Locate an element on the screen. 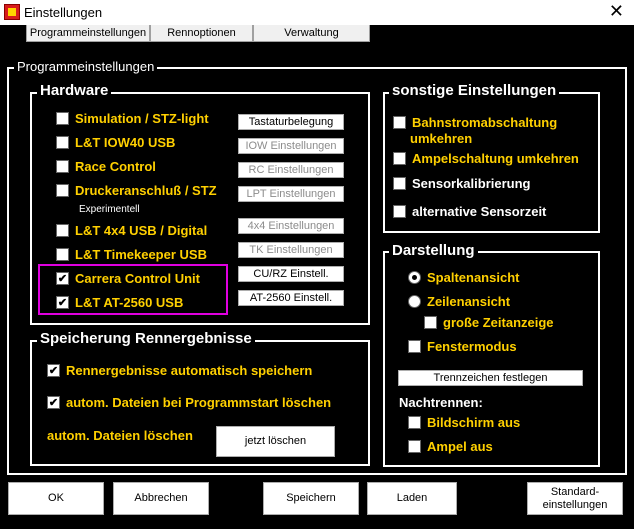 Image resolution: width=634 pixels, height=529 pixels. radio-label: Zeilenansicht is located at coordinates (469, 301).